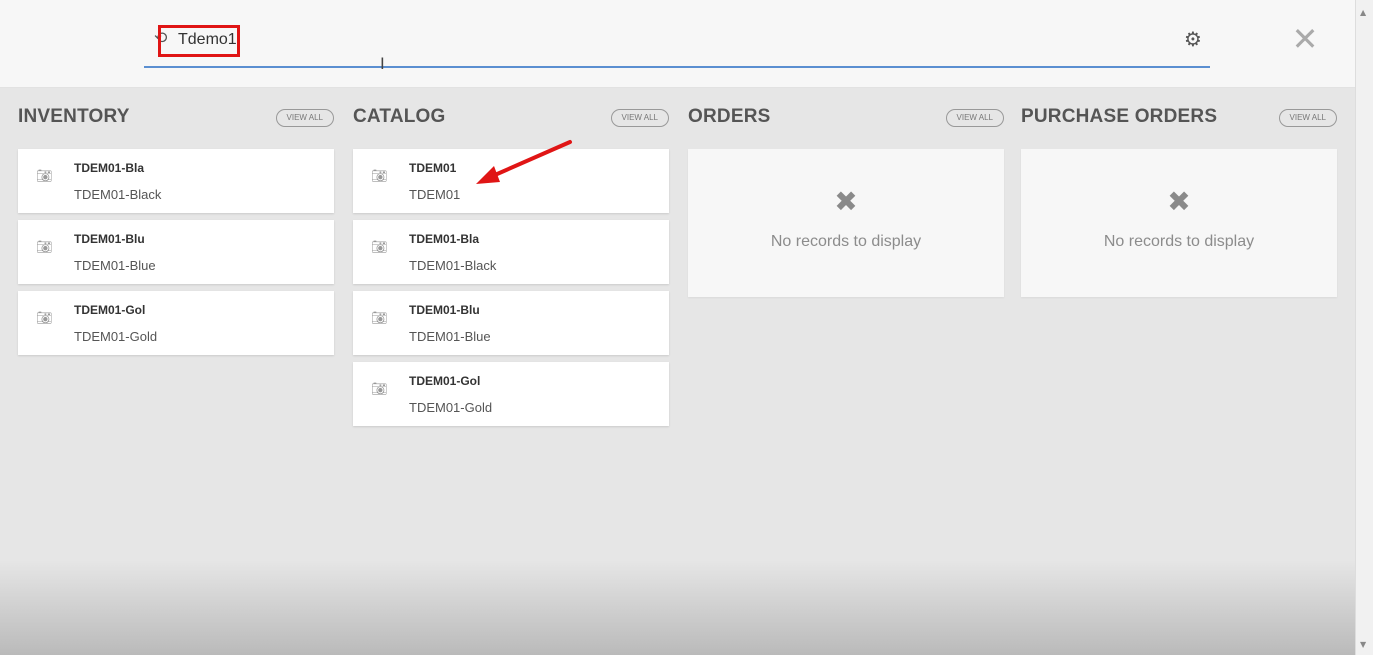  Describe the element at coordinates (846, 118) in the screenshot. I see `column-header: ORDERS VIEW ALL` at that location.